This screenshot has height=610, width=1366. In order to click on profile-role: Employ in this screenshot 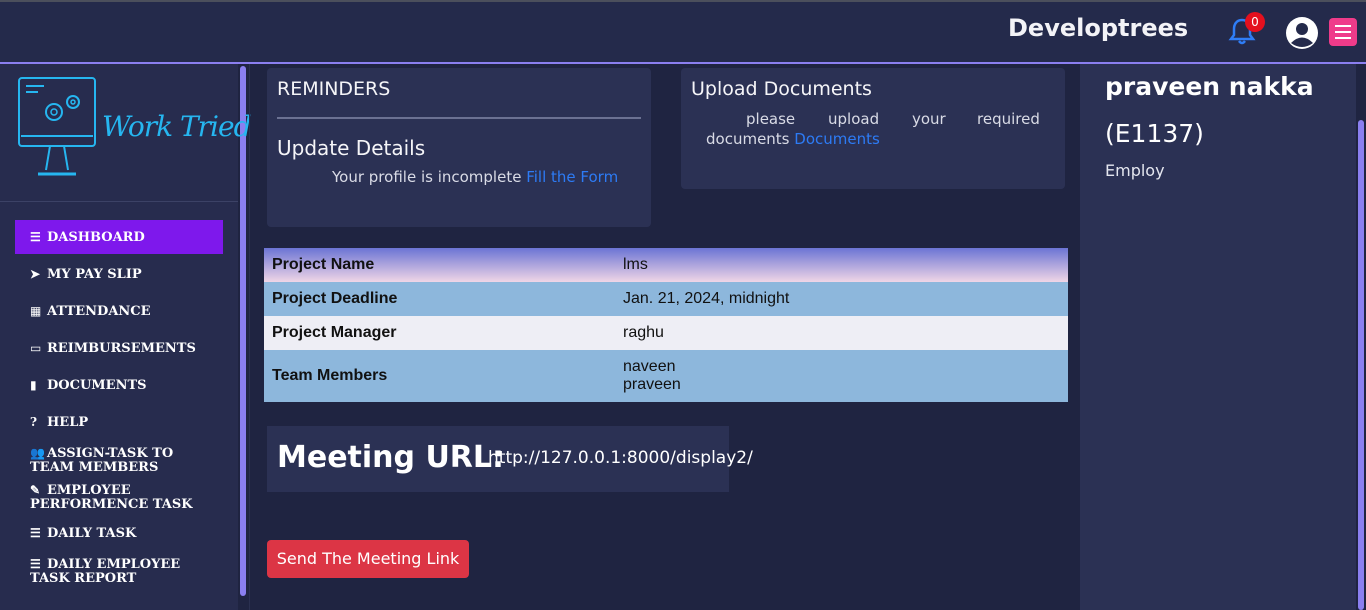, I will do `click(1135, 170)`.